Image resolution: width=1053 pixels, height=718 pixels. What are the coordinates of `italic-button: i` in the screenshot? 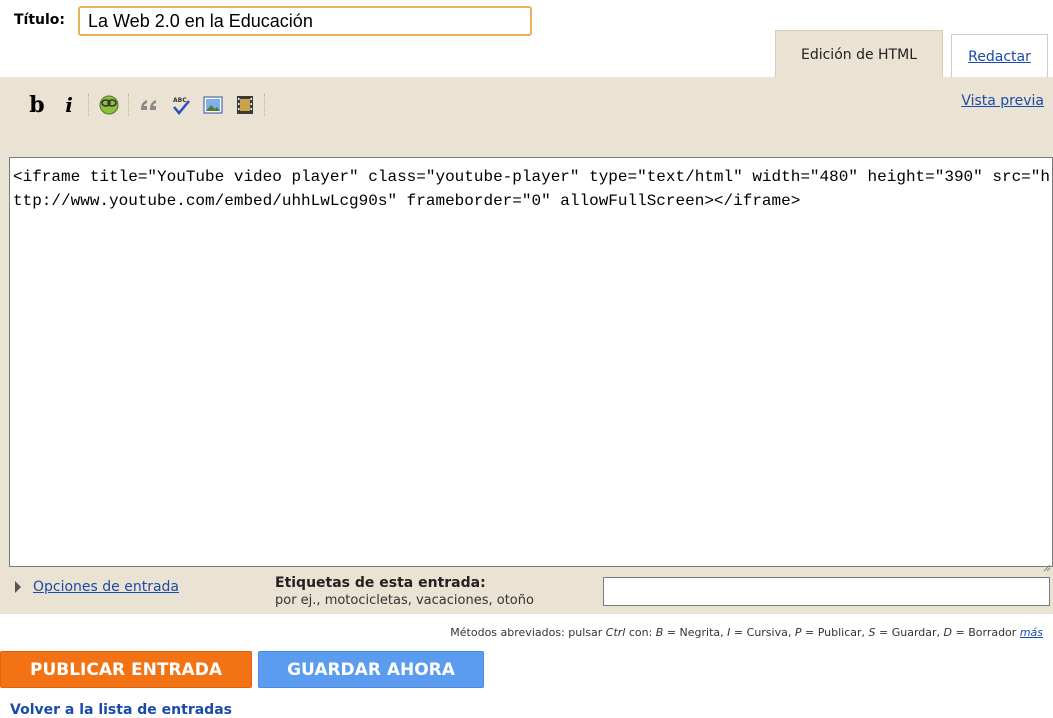 It's located at (69, 105).